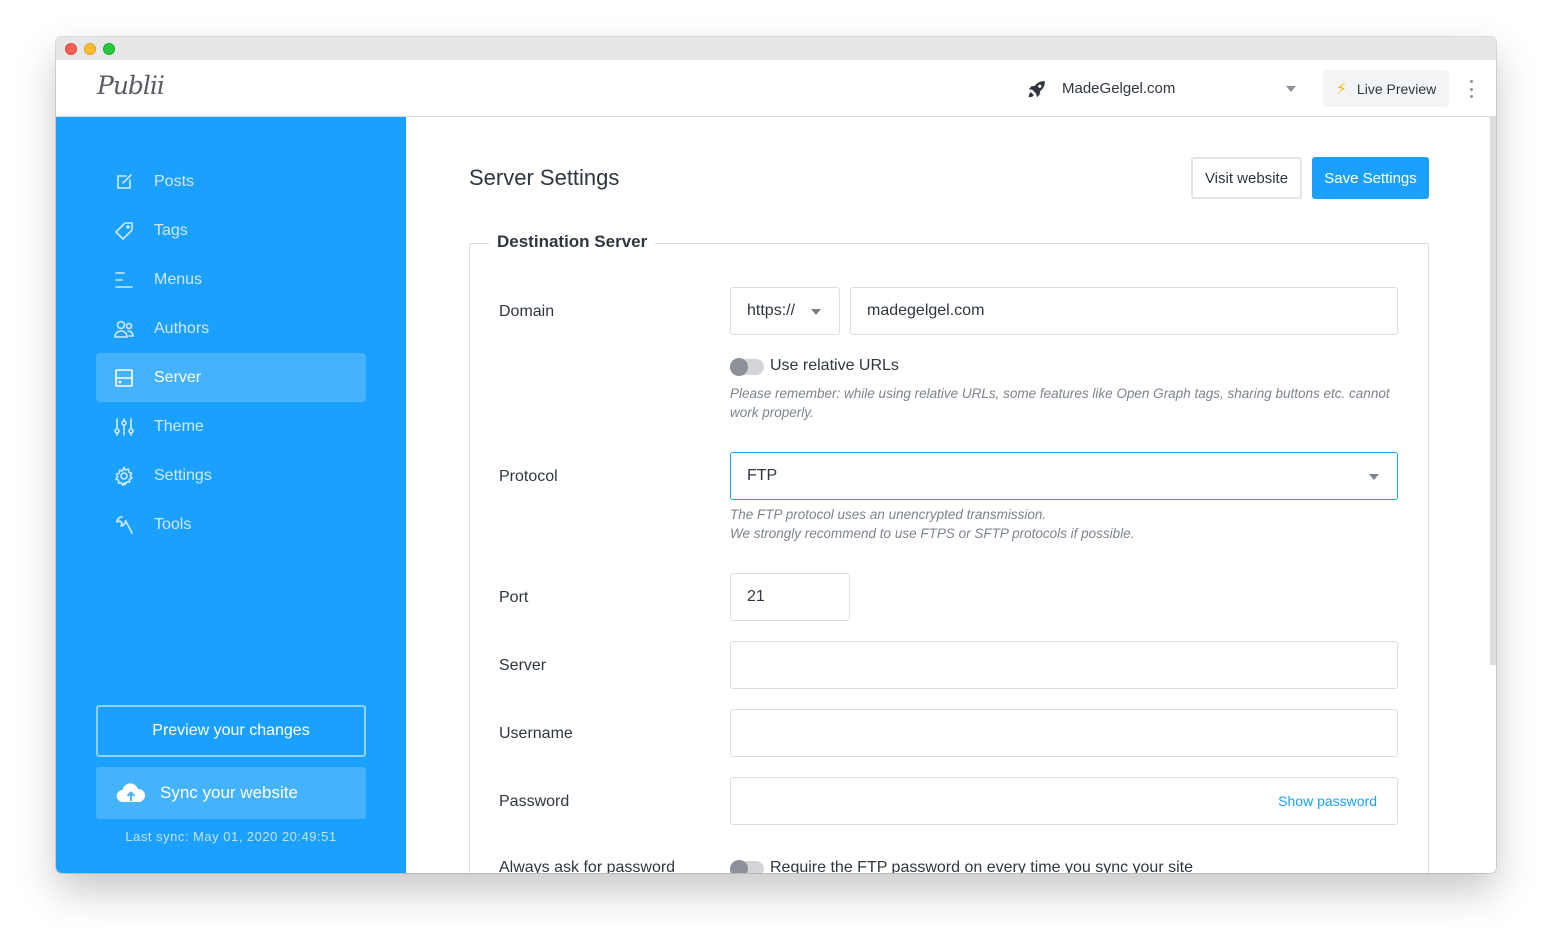 The height and width of the screenshot is (947, 1552). What do you see at coordinates (776, 88) in the screenshot?
I see `top-bar: Publii MadeGelgel.com ⚡ Live Preview` at bounding box center [776, 88].